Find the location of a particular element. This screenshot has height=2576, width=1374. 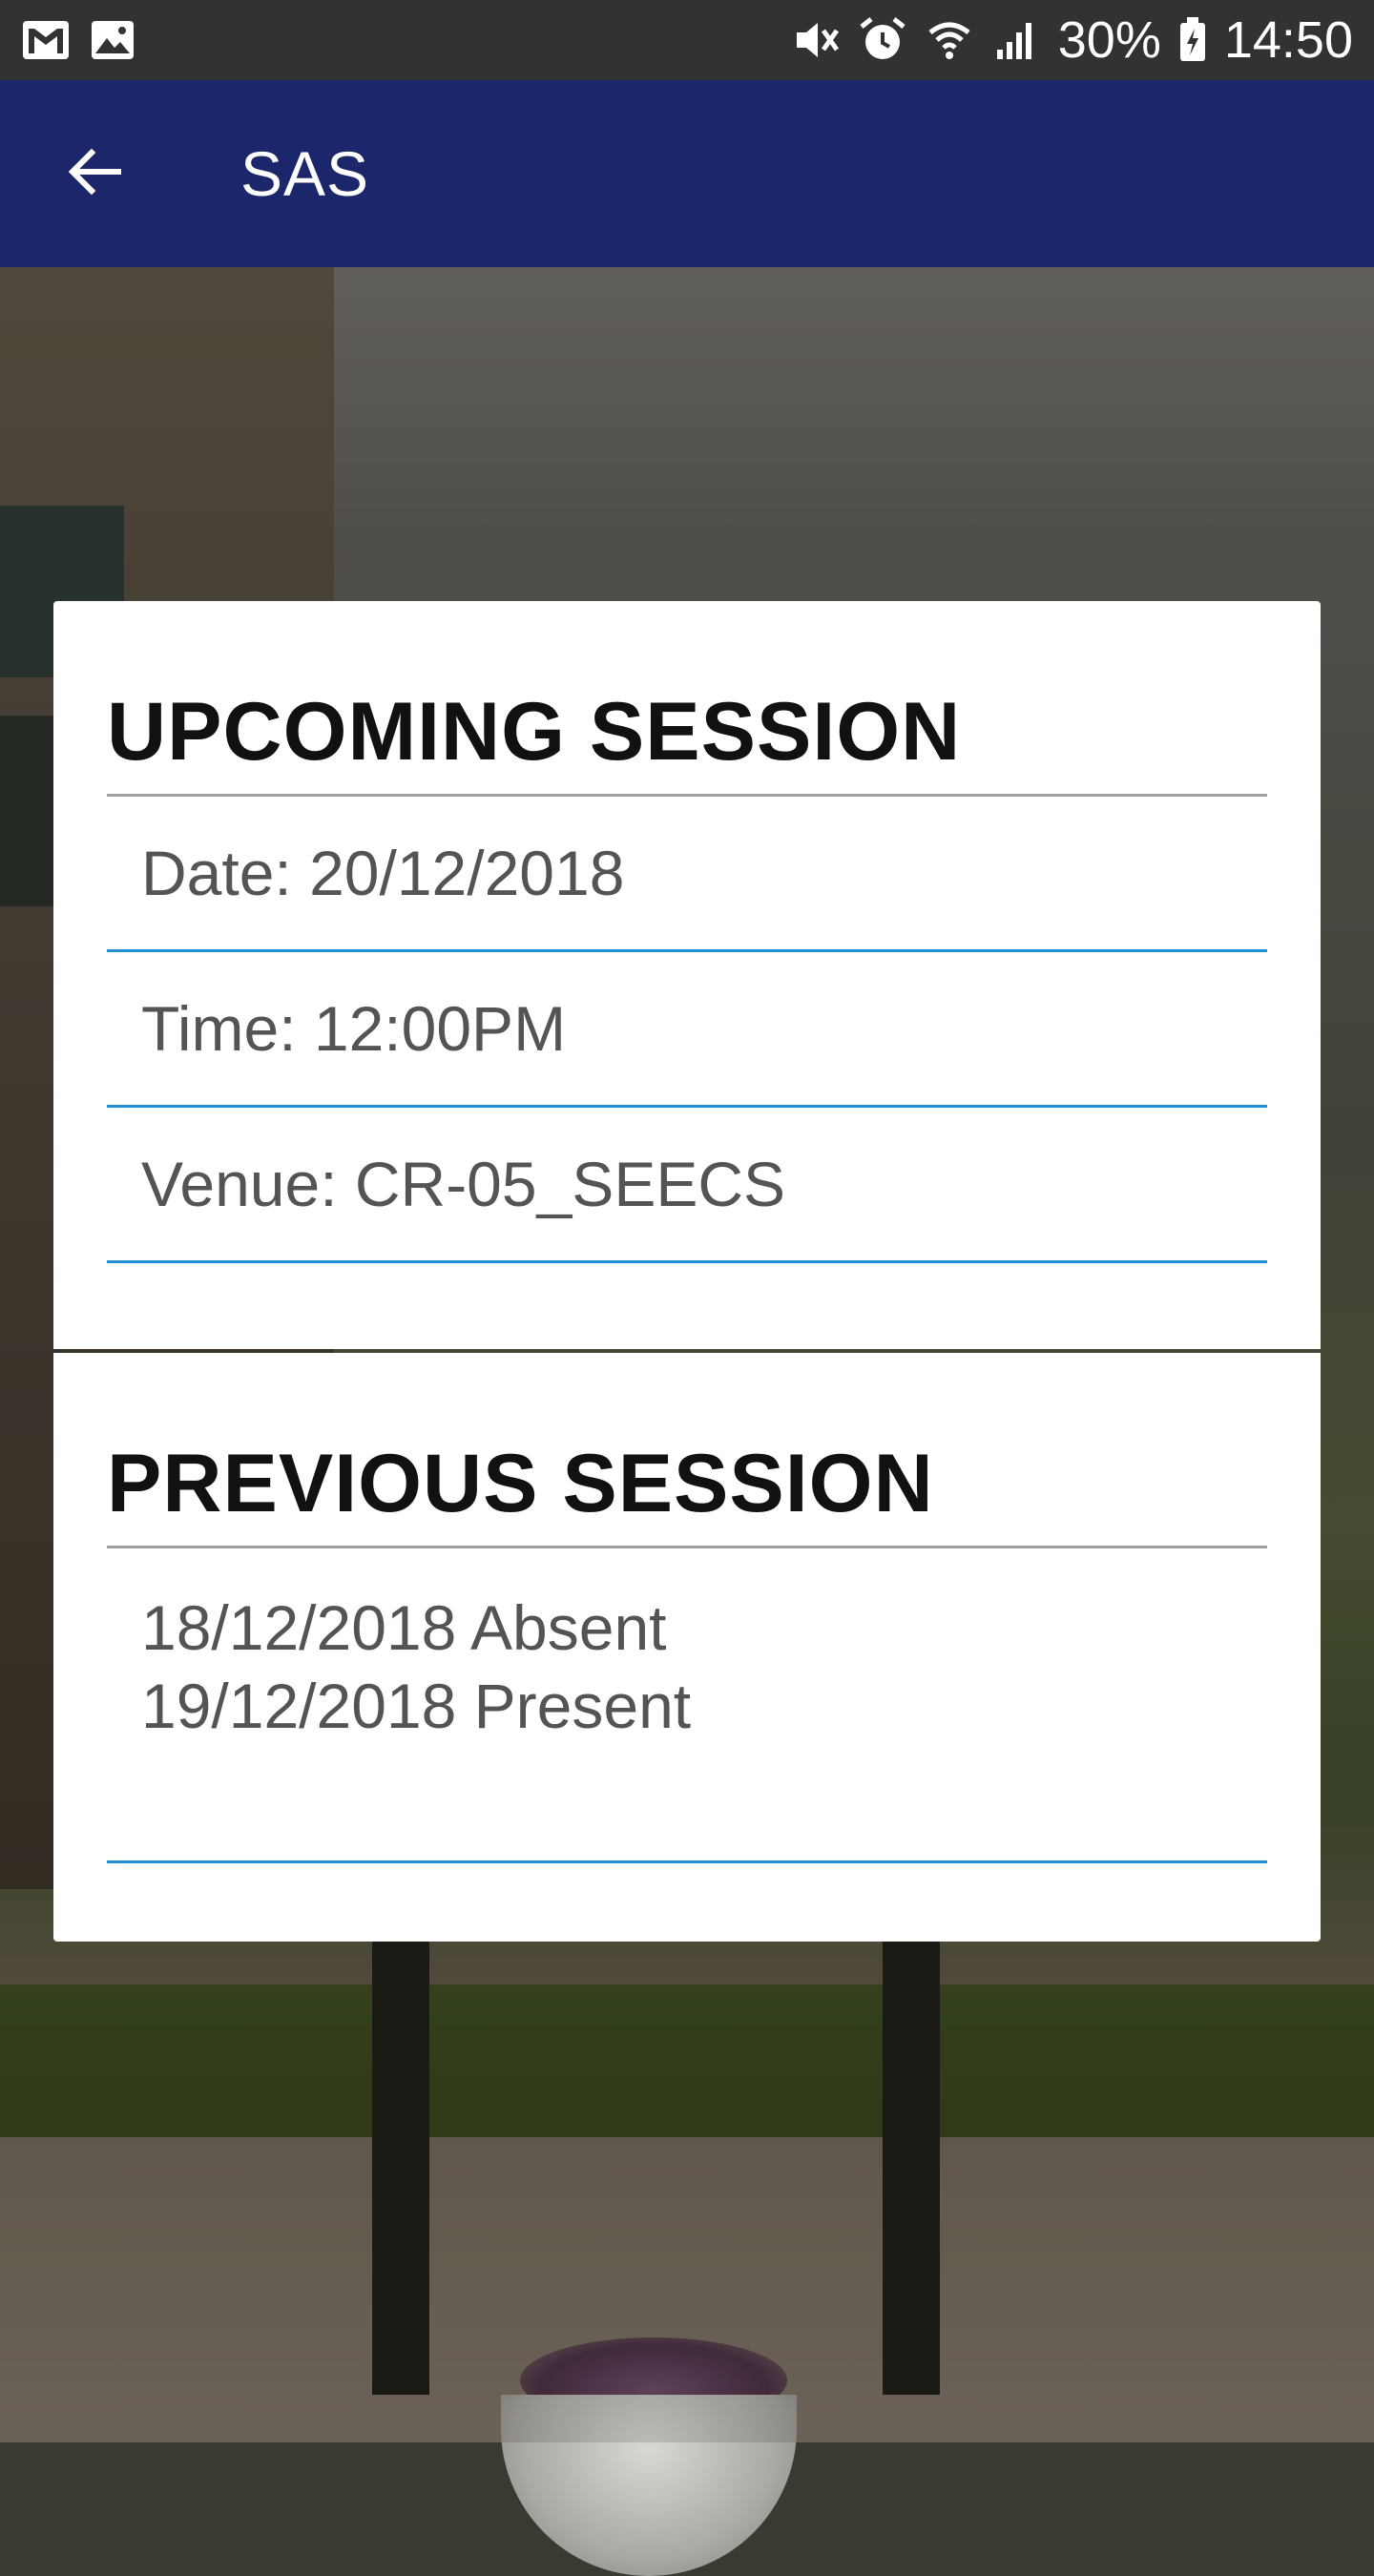

list-item: 19/12/2018 Present is located at coordinates (417, 1706).